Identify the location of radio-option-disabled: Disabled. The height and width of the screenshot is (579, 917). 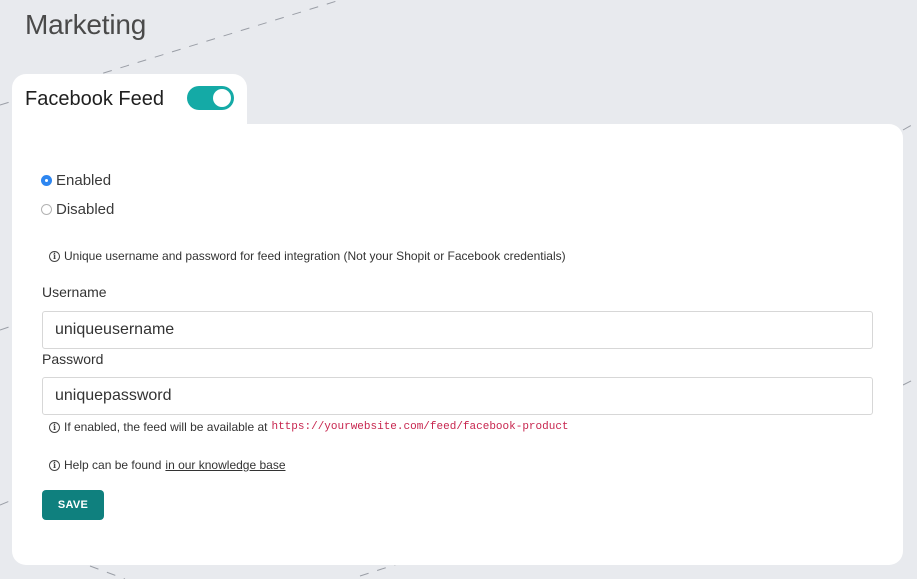
(77, 209).